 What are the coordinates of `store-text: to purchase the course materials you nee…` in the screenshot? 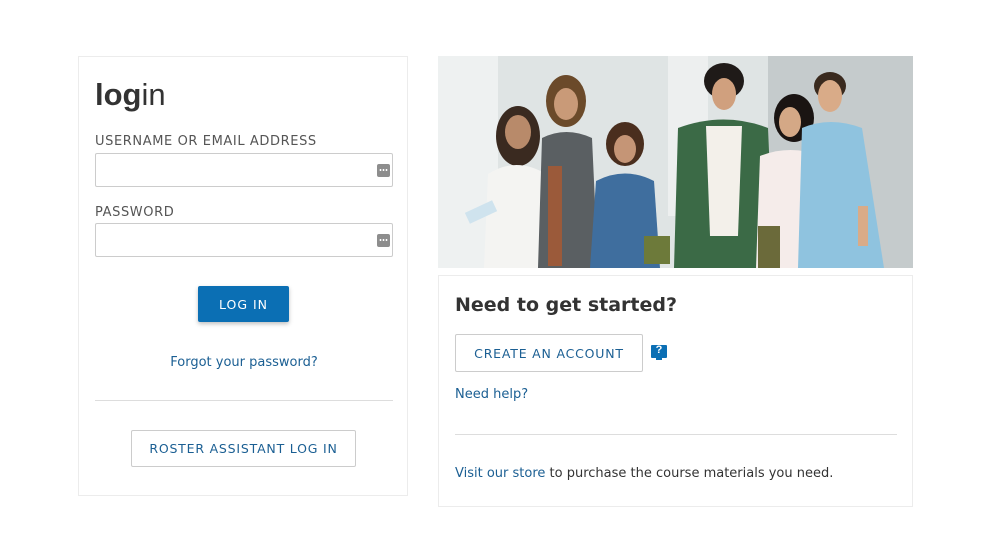 It's located at (689, 473).